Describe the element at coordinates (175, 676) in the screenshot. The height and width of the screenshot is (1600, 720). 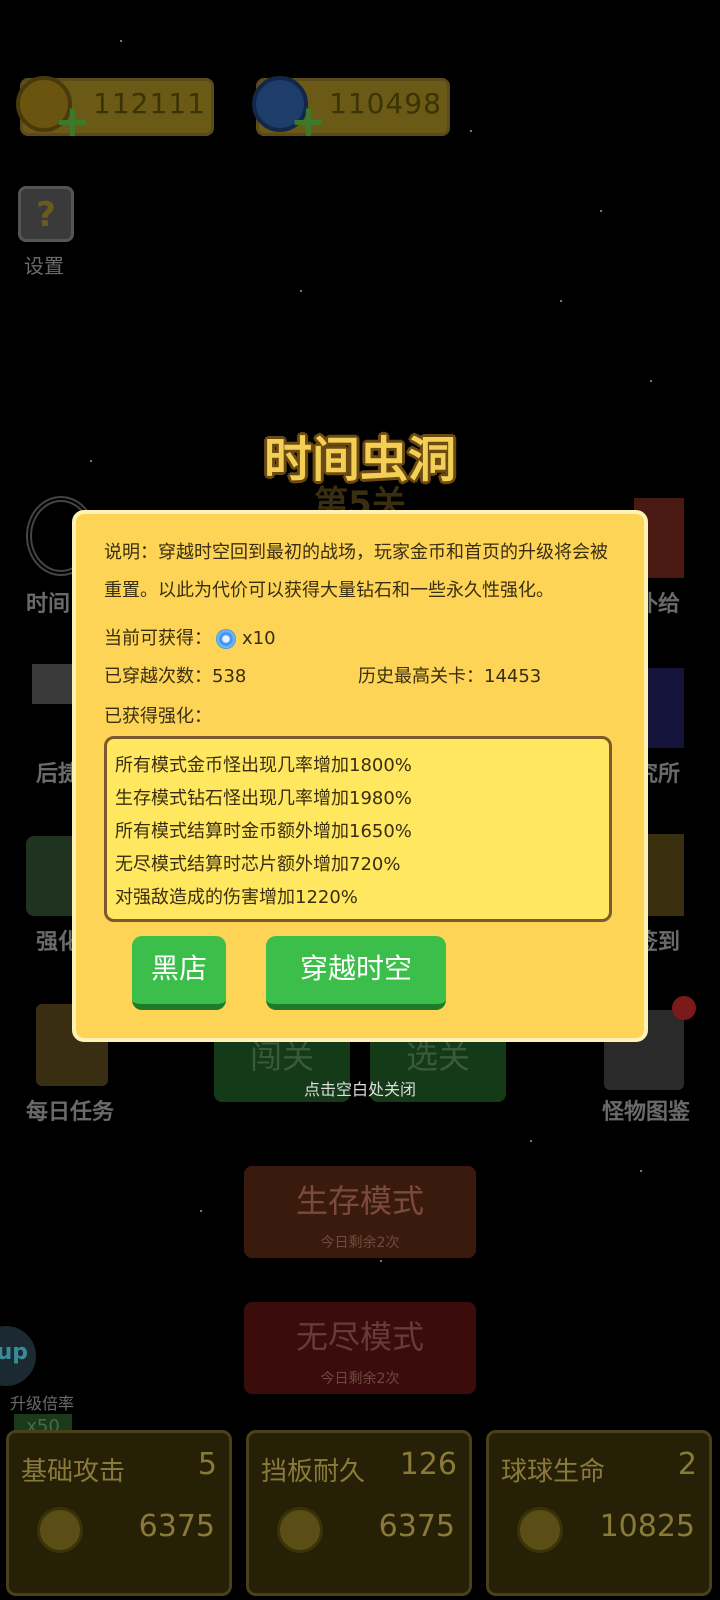
I see `travel-count: 已穿越次数：538` at that location.